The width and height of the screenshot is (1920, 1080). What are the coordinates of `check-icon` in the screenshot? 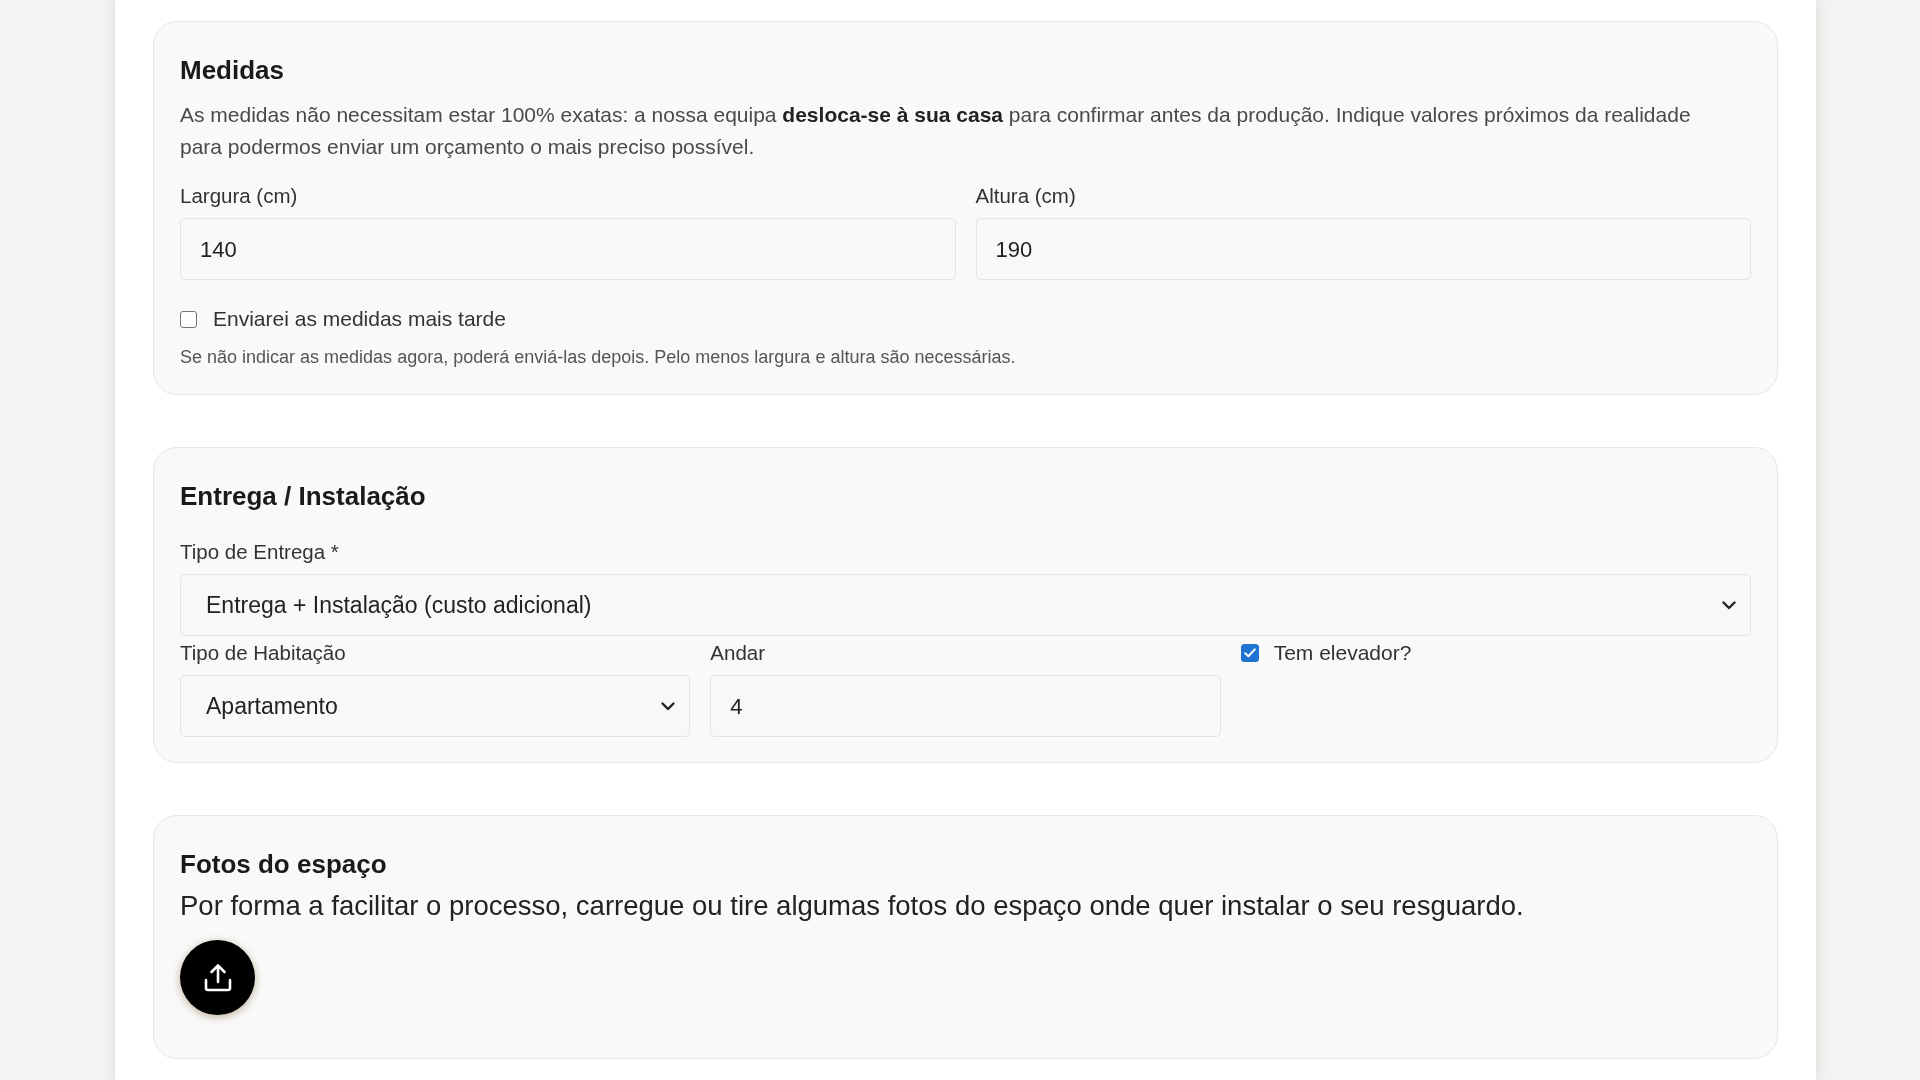 It's located at (1249, 653).